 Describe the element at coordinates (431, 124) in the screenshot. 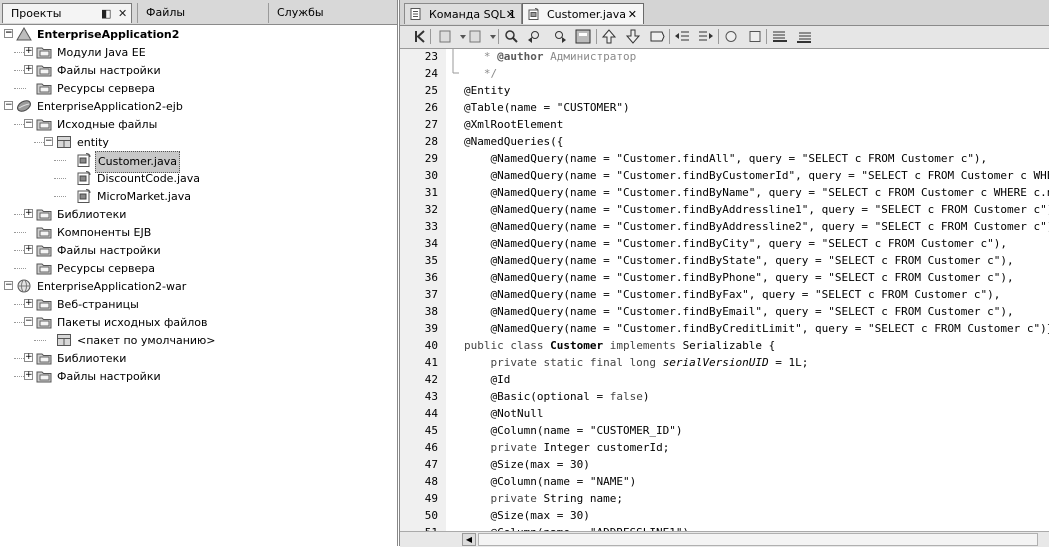

I see `line-number: 27` at that location.